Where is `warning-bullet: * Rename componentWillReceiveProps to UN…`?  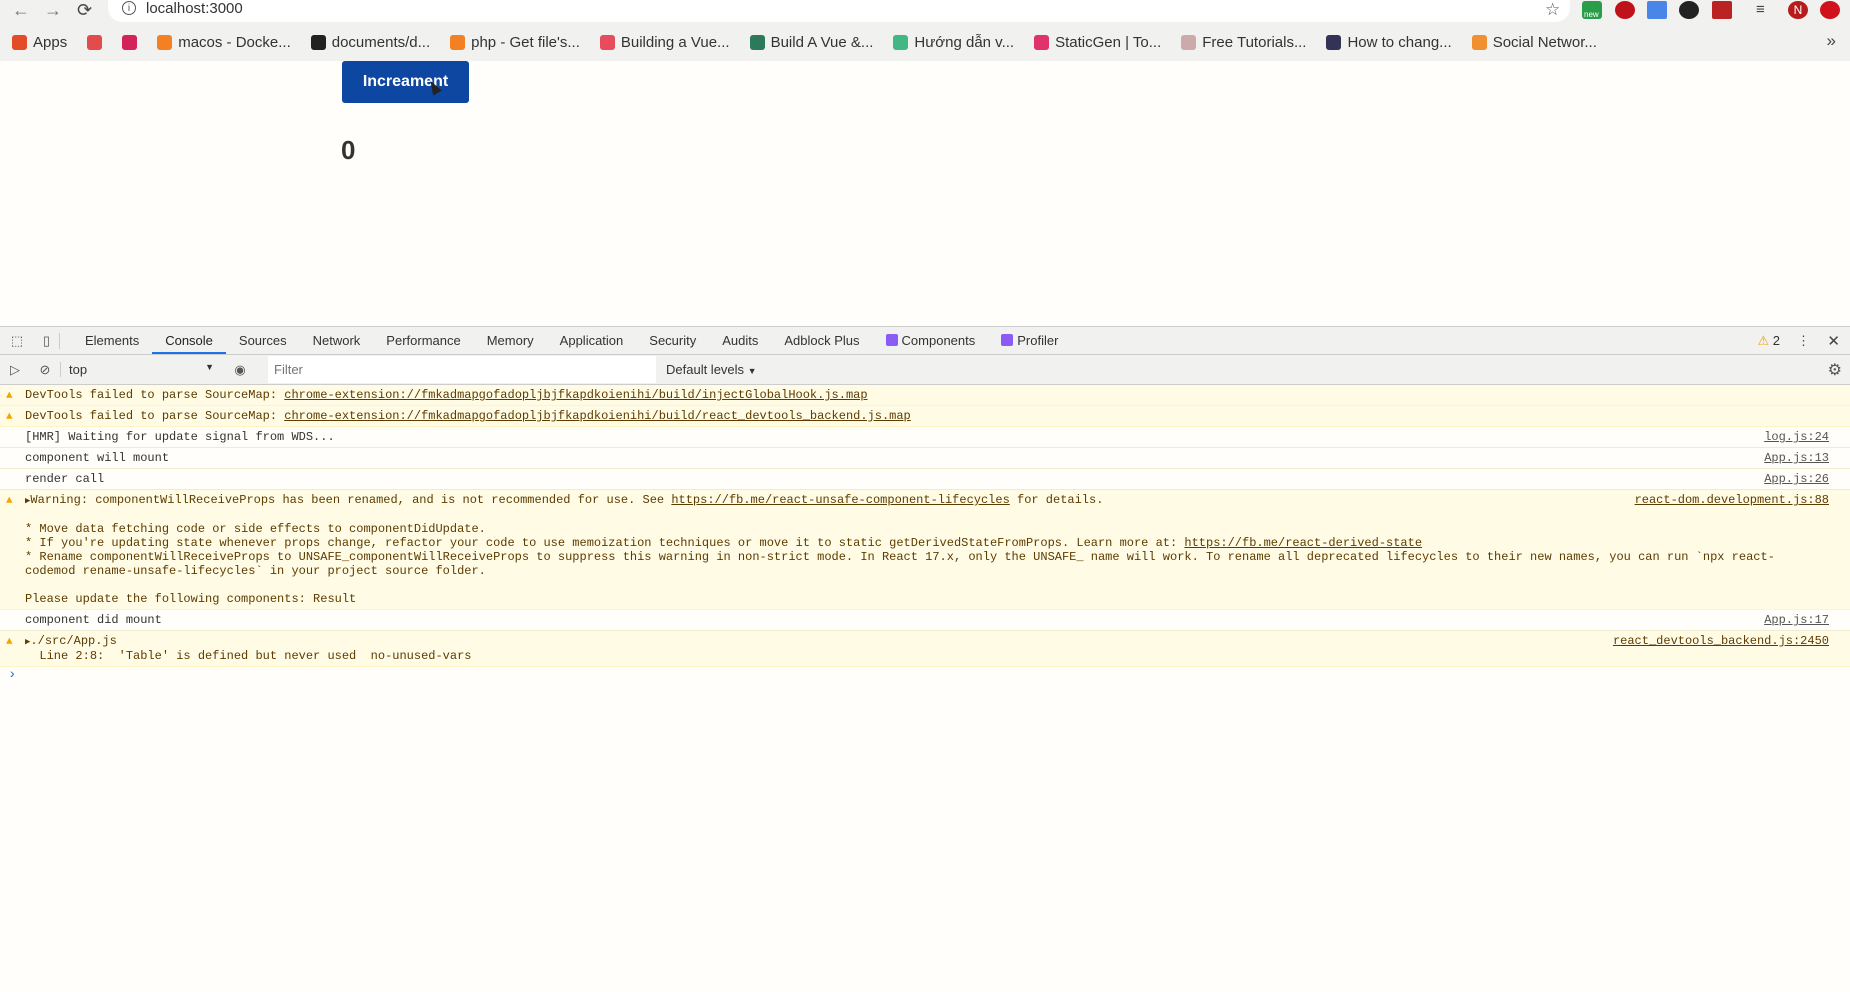
warning-bullet: * Rename componentWillReceiveProps to UN… is located at coordinates (900, 564).